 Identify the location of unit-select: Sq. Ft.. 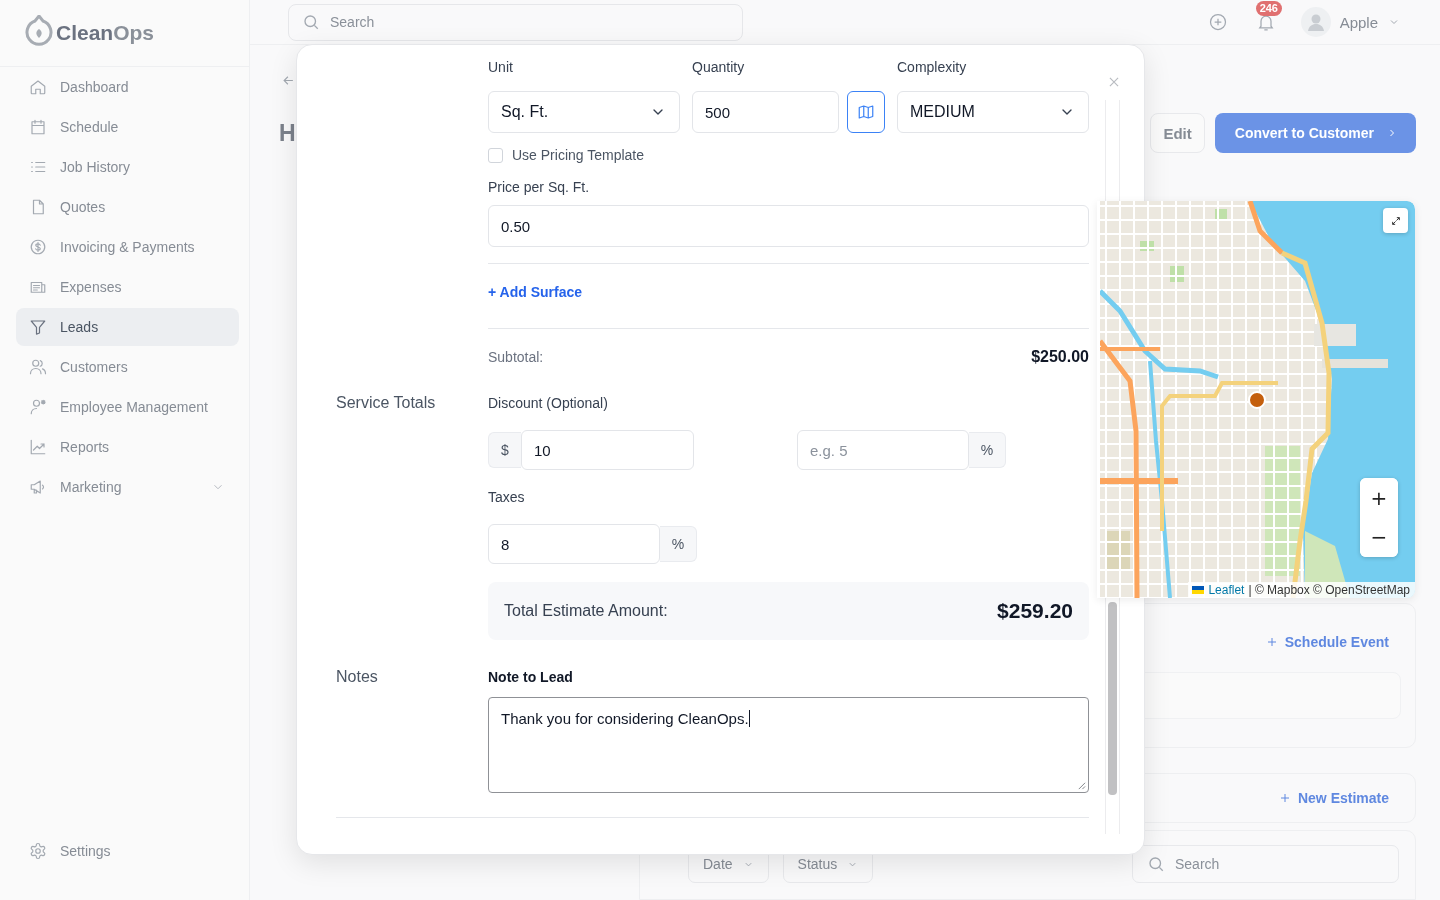
(584, 112).